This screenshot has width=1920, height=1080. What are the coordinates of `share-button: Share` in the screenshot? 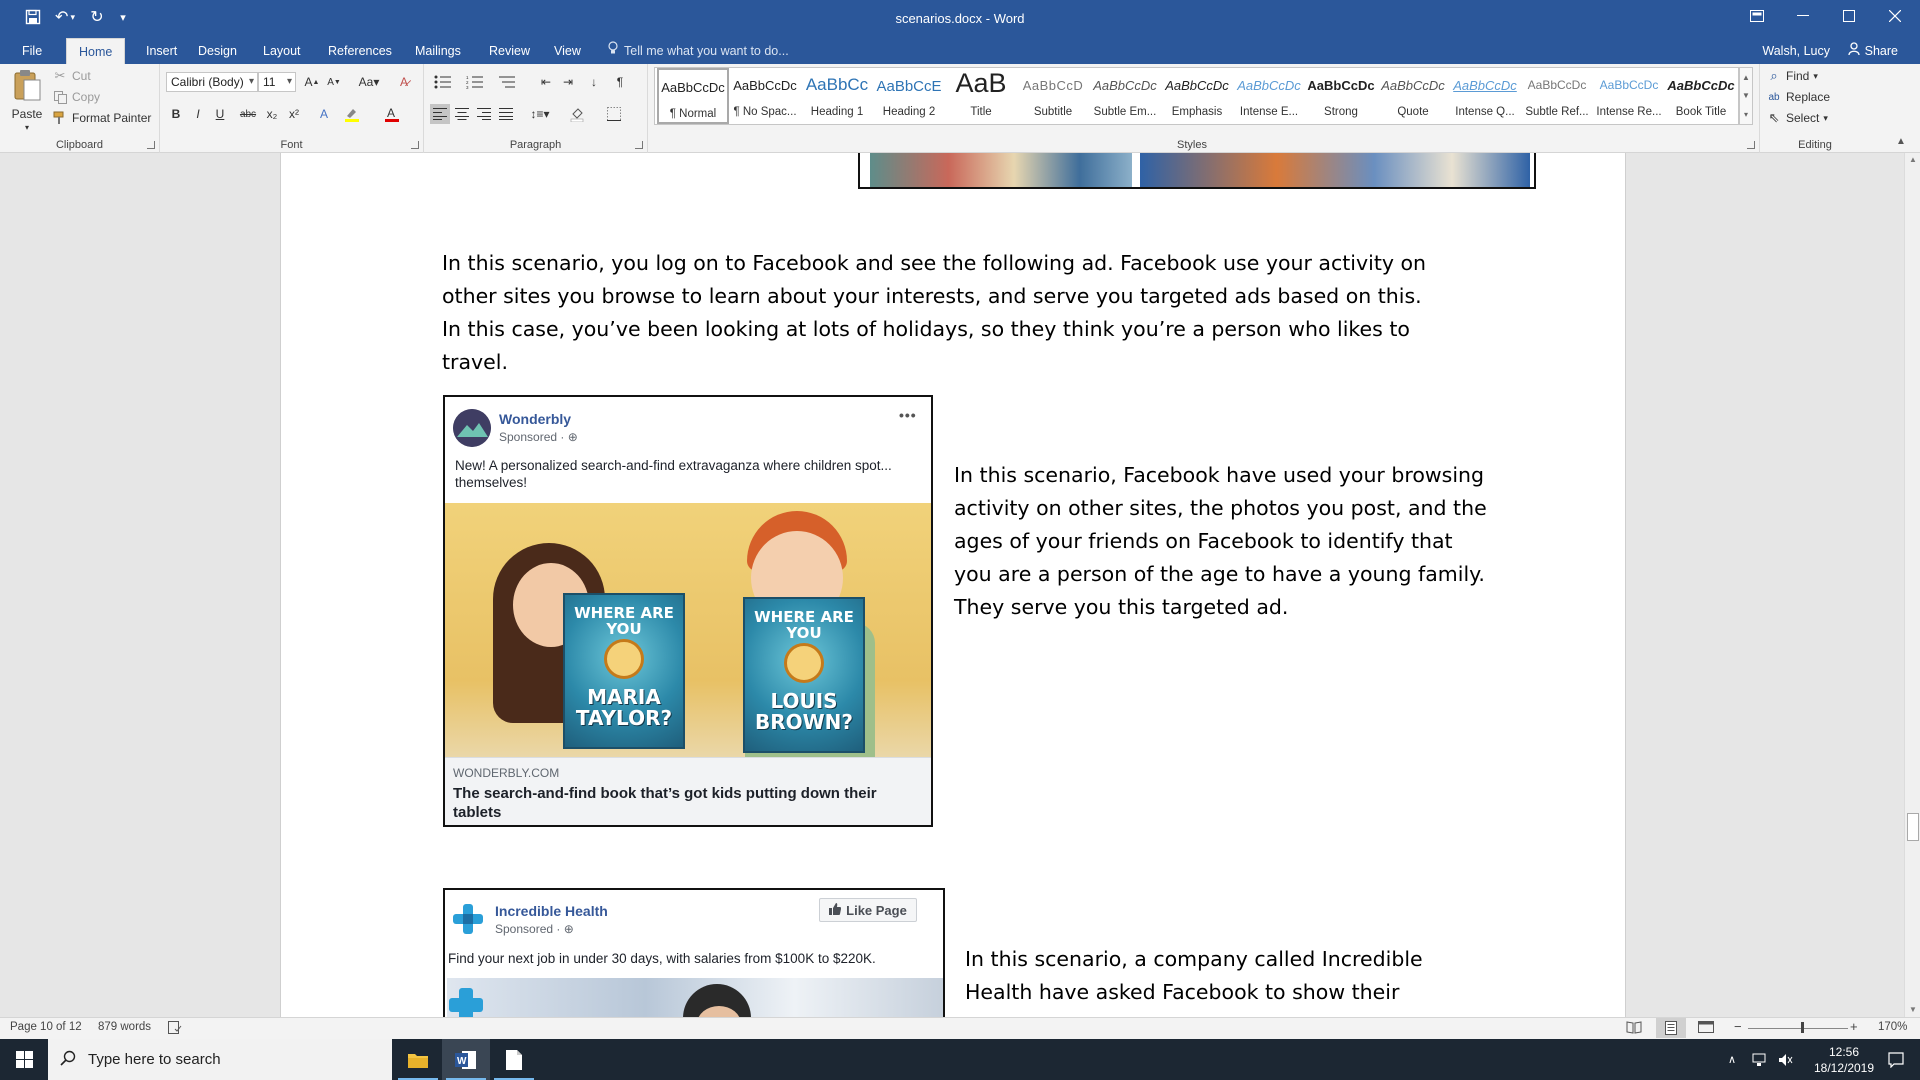 It's located at (1872, 51).